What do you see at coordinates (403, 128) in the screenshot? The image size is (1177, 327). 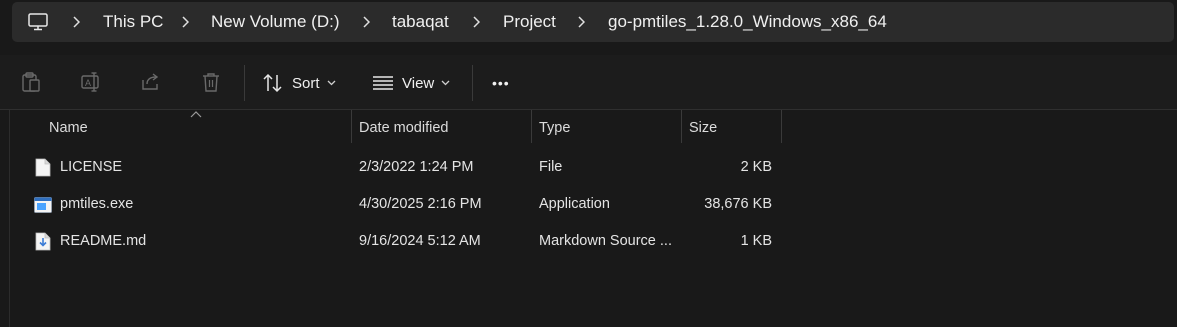 I see `column-header-date-modified: Date modified` at bounding box center [403, 128].